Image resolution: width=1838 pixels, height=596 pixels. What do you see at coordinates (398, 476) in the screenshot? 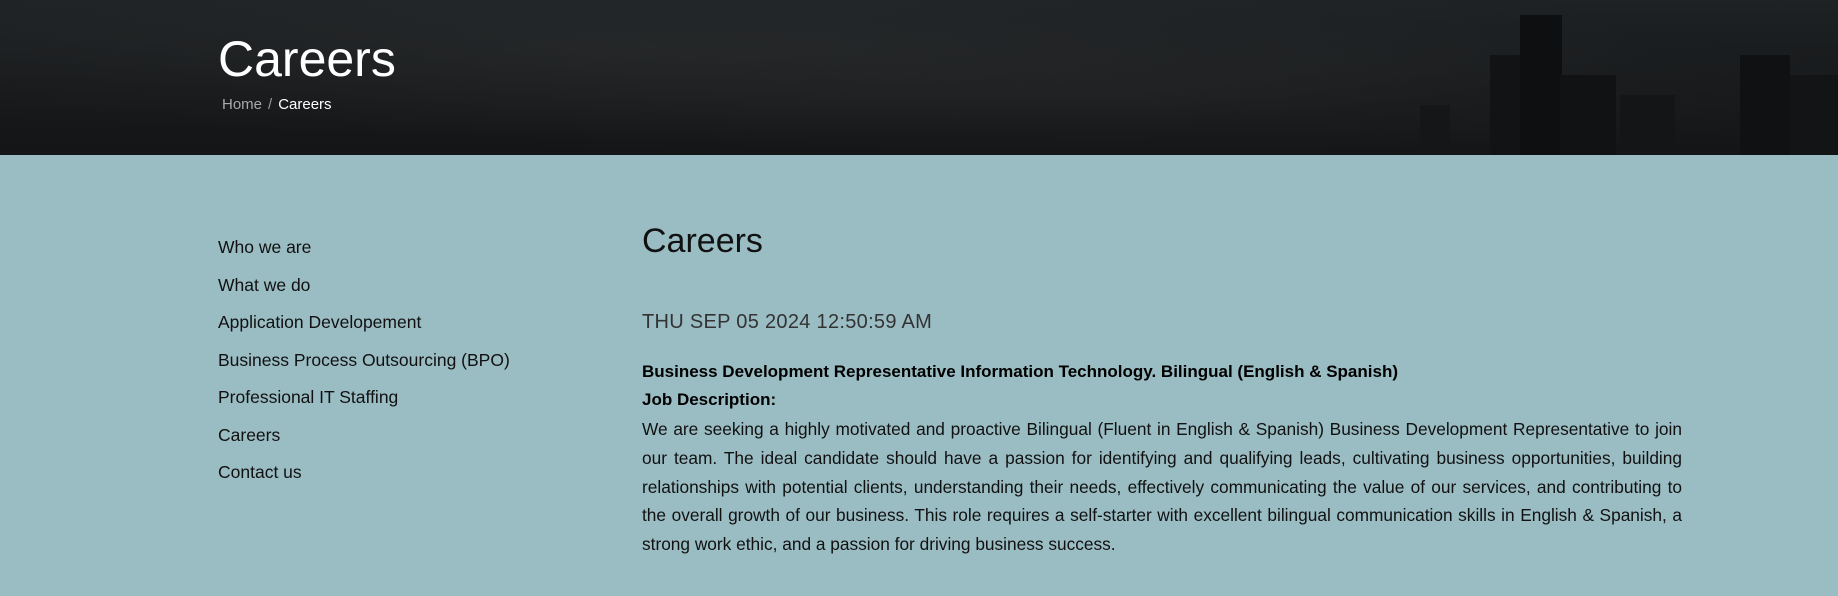
I see `sidebar-item-contact-us: Contact us` at bounding box center [398, 476].